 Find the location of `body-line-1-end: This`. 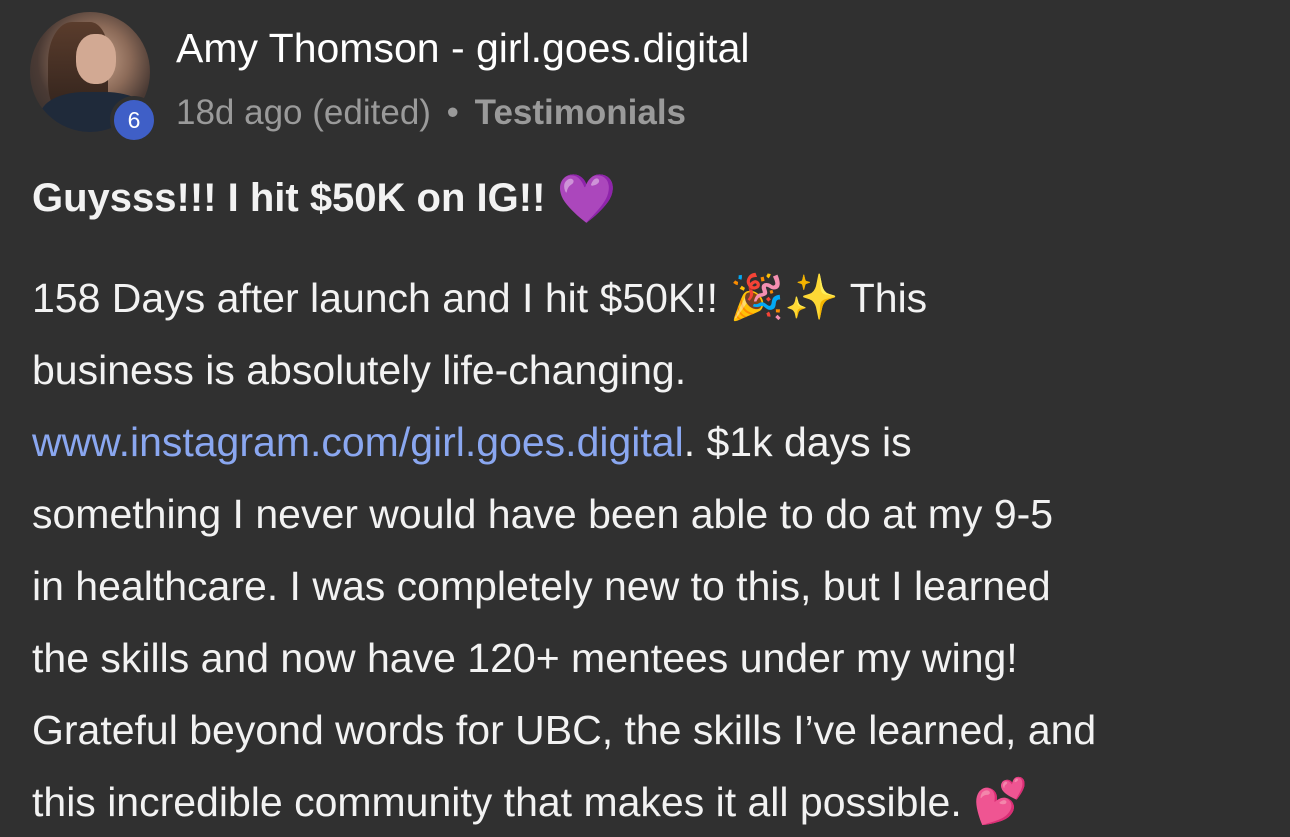

body-line-1-end: This is located at coordinates (888, 298).